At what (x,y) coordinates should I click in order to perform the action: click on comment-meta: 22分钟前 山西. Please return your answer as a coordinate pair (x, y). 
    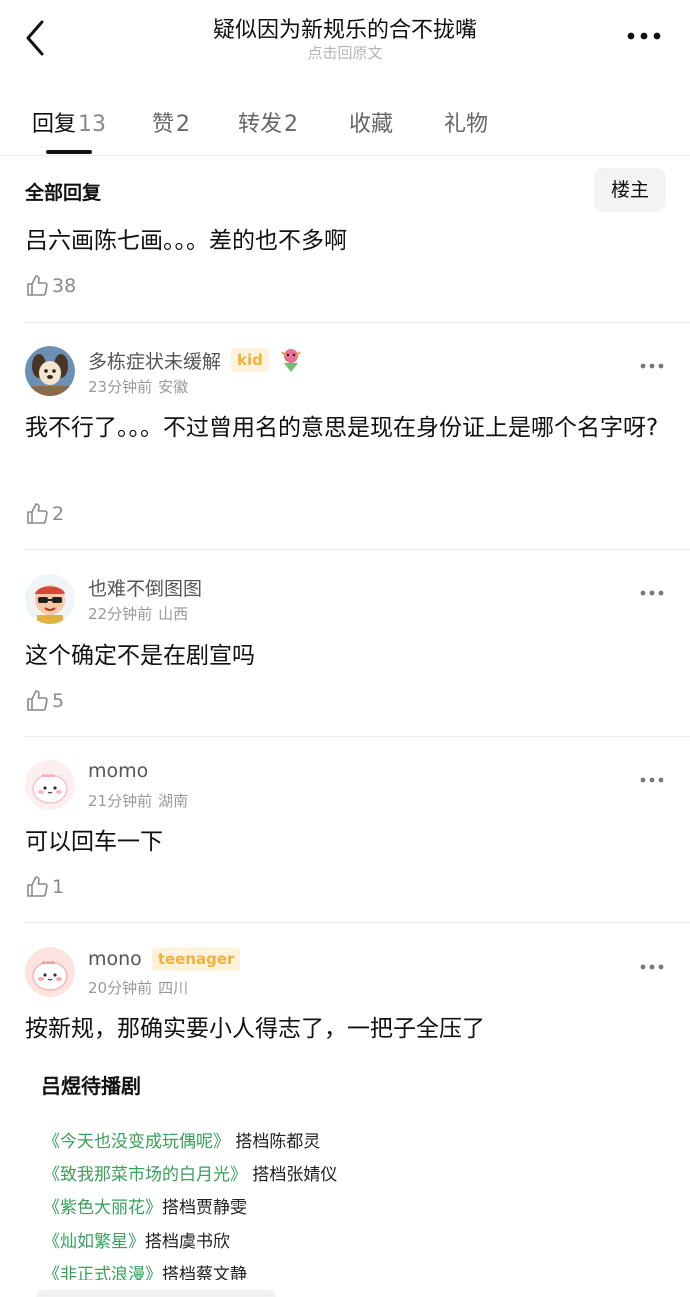
    Looking at the image, I should click on (138, 613).